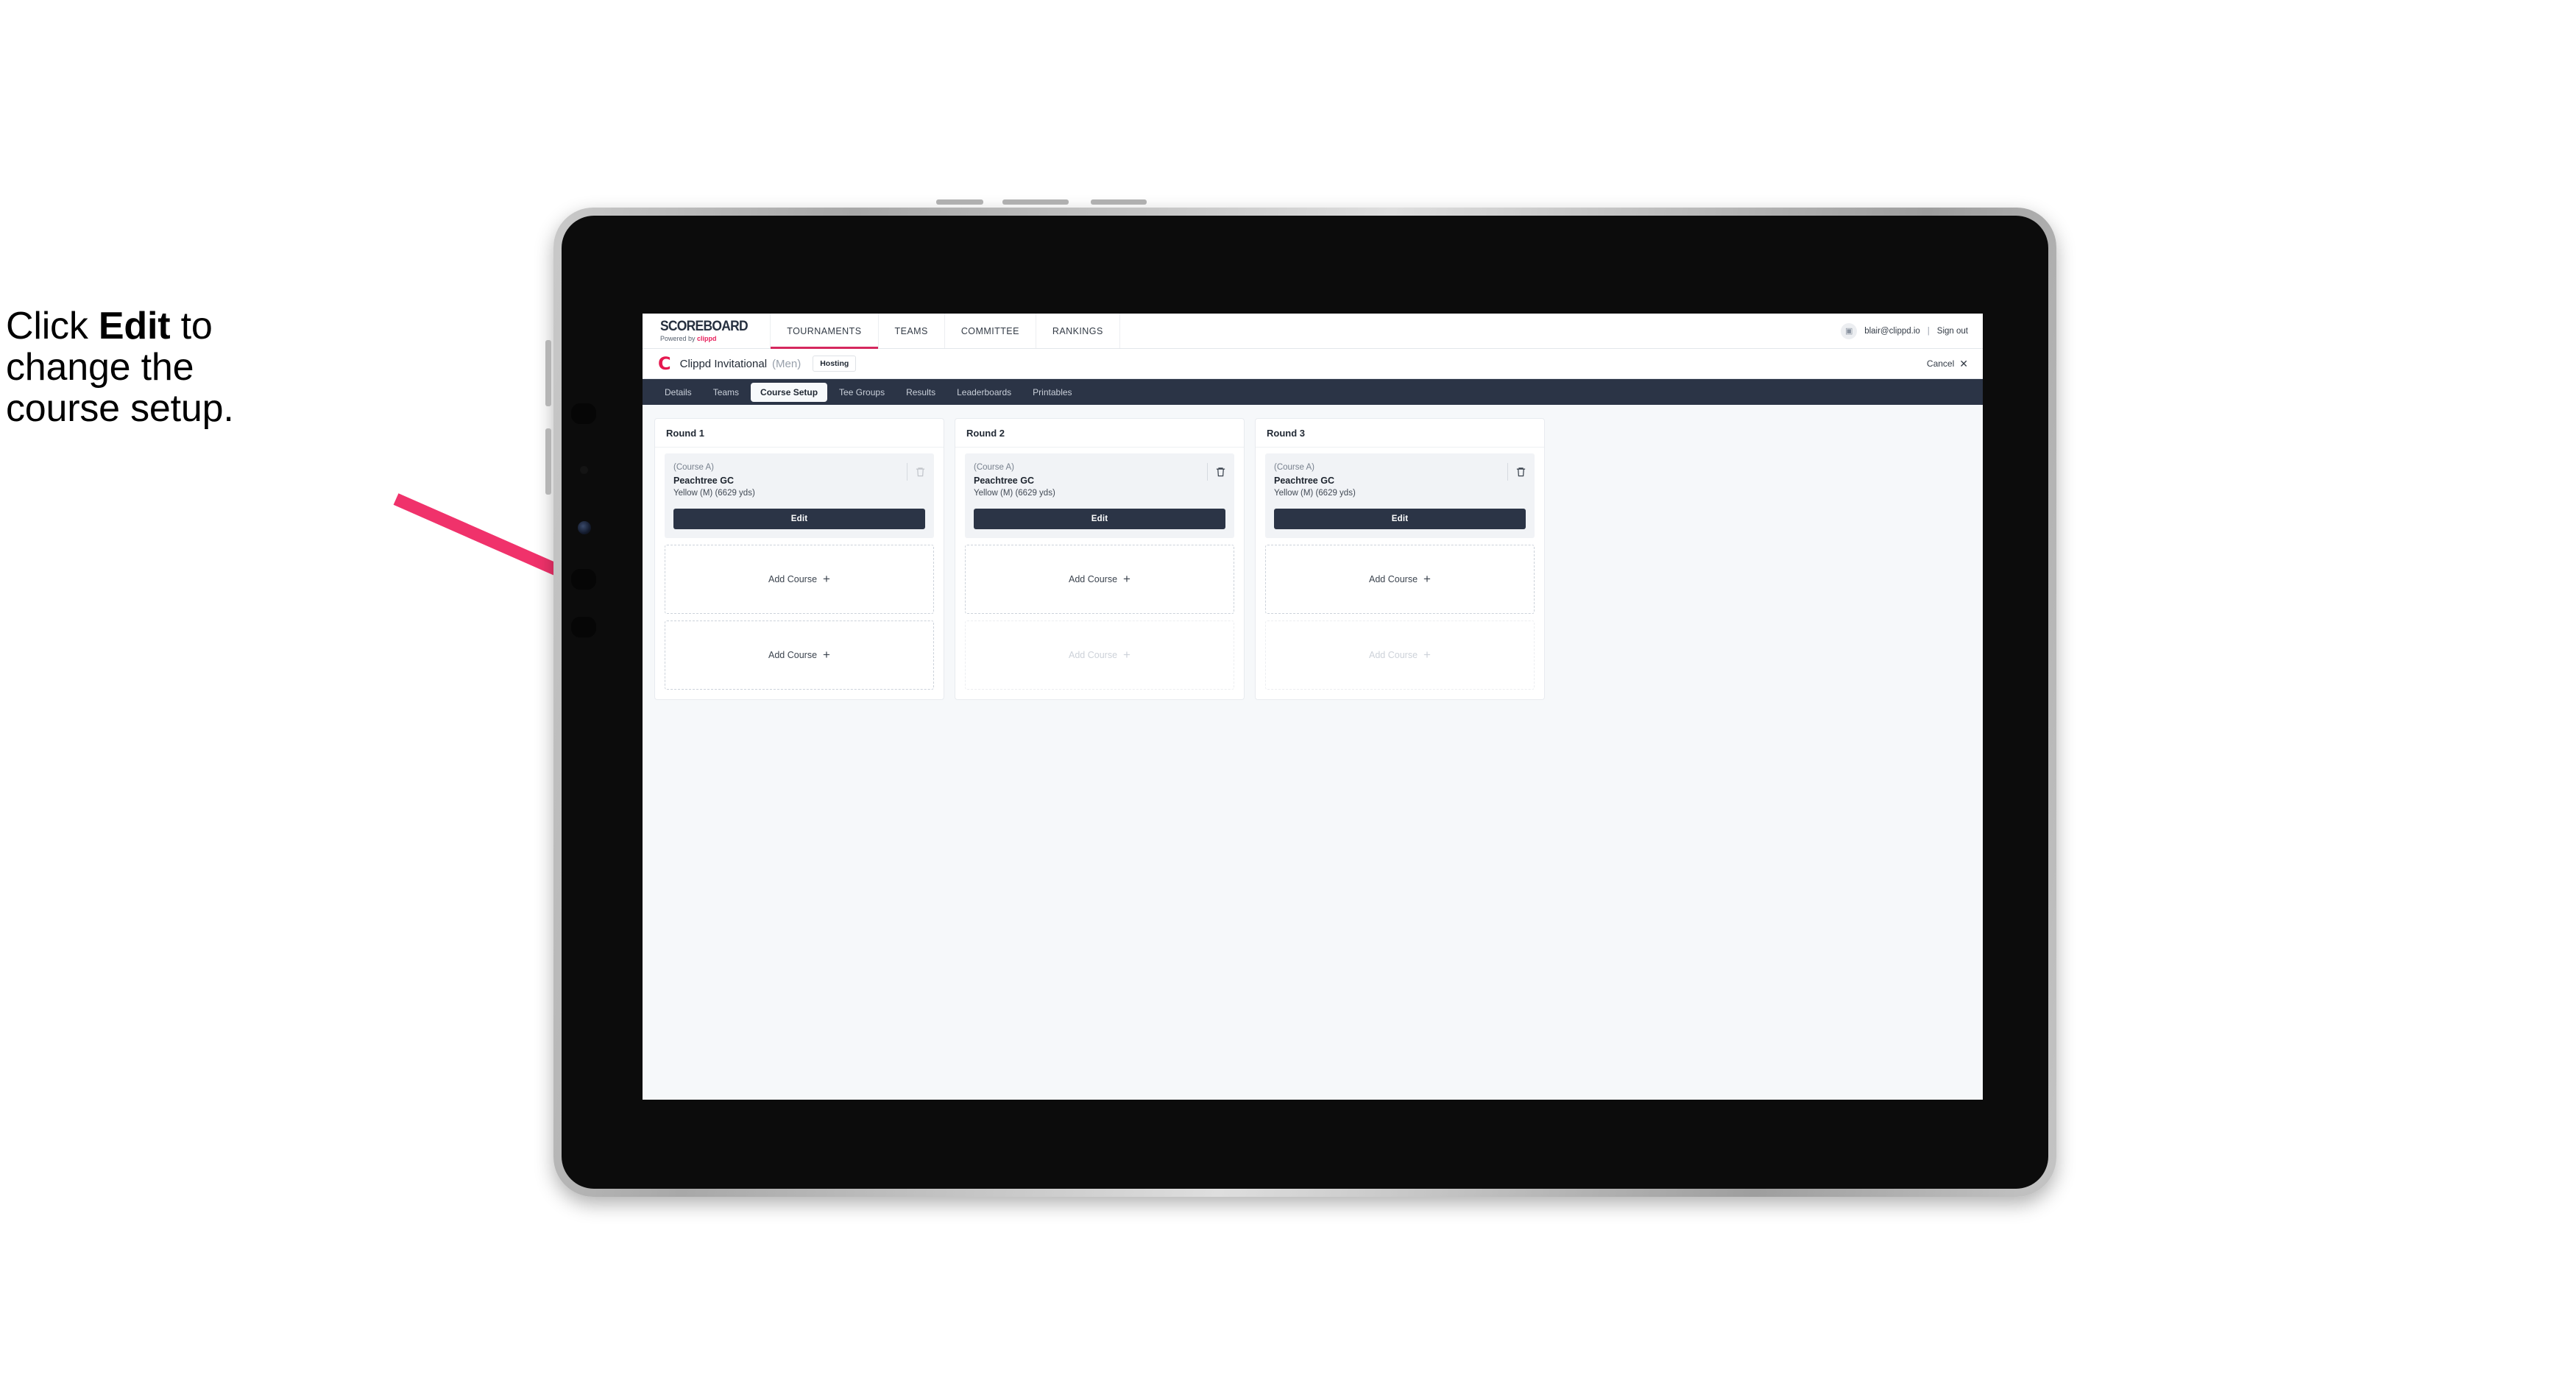  I want to click on clippd-c-icon: C, so click(664, 363).